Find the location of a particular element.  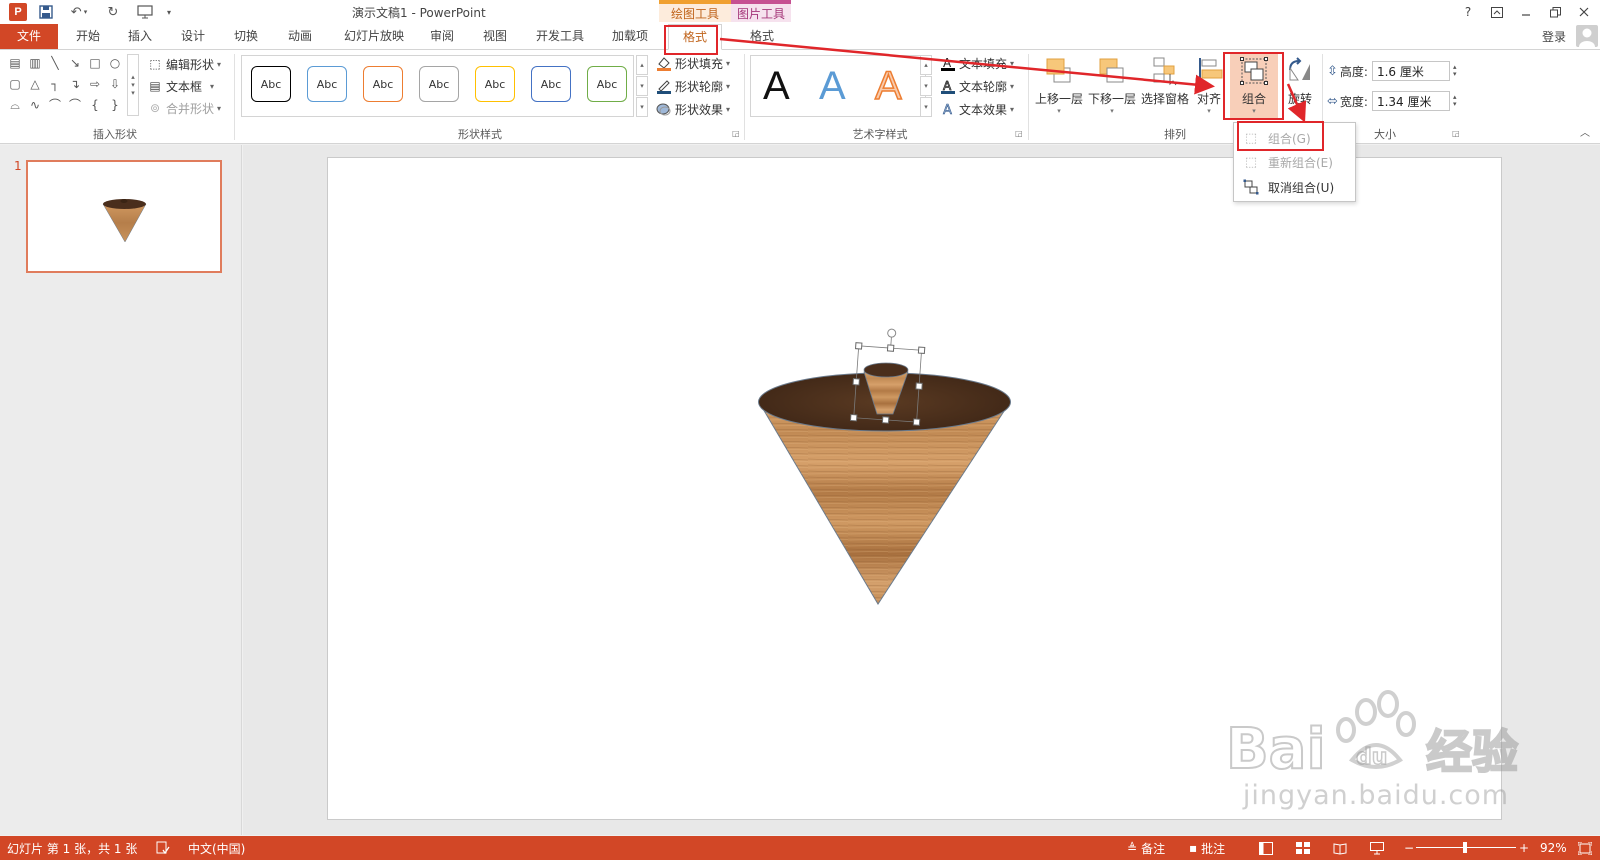

text-effects-button: A 文本效果 ▾ is located at coordinates (977, 109).